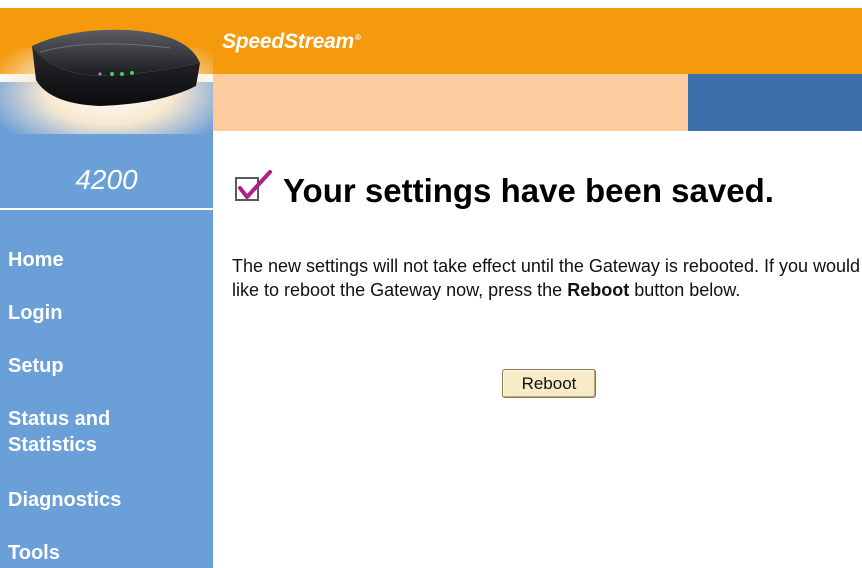 The height and width of the screenshot is (568, 862). Describe the element at coordinates (35, 313) in the screenshot. I see `nav-login: Login` at that location.